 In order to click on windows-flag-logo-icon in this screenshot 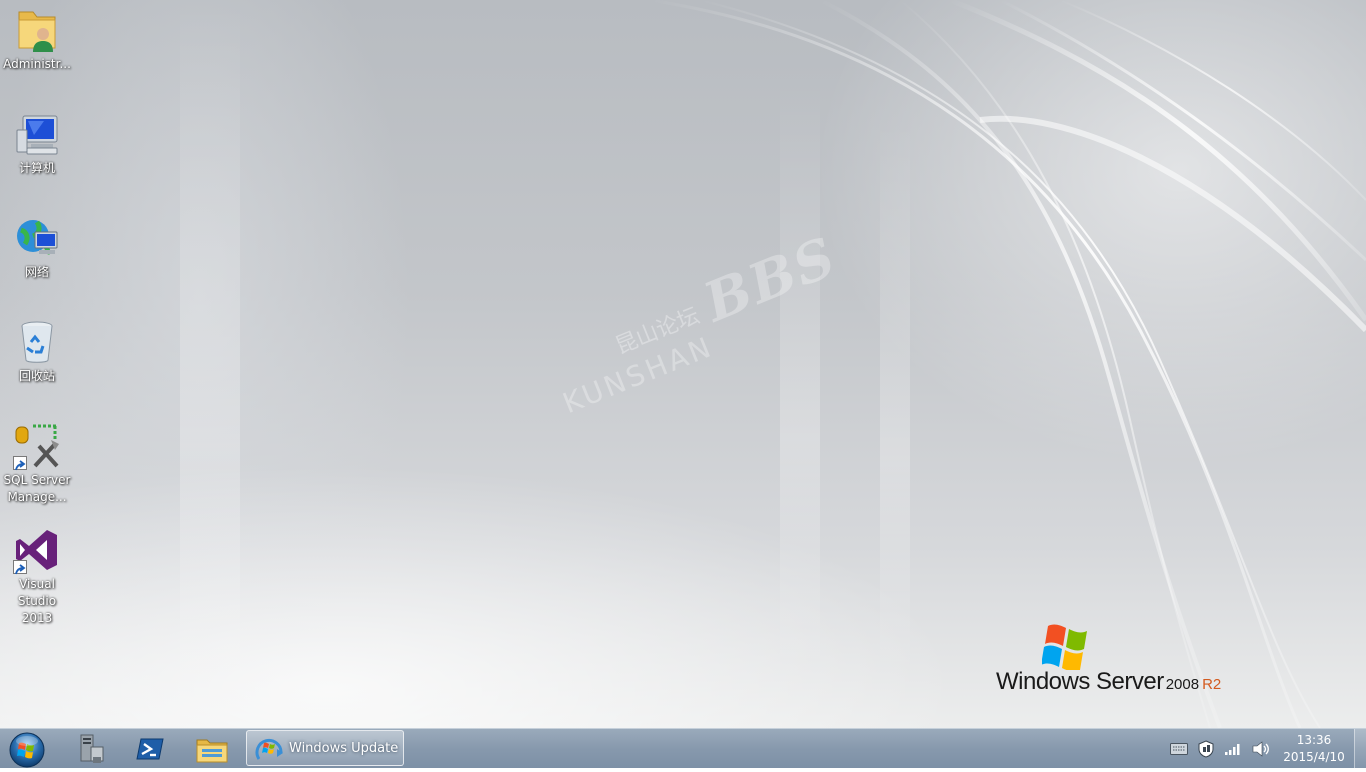, I will do `click(1064, 647)`.